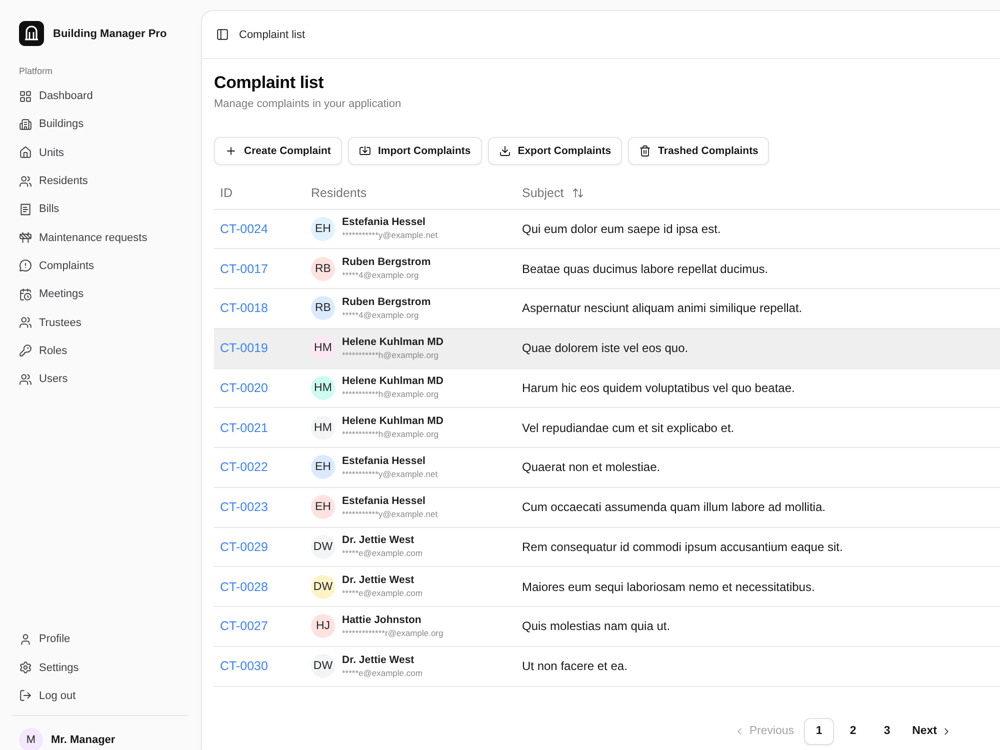 This screenshot has width=1000, height=750. What do you see at coordinates (244, 229) in the screenshot?
I see `complaint-id-link: CT-0024` at bounding box center [244, 229].